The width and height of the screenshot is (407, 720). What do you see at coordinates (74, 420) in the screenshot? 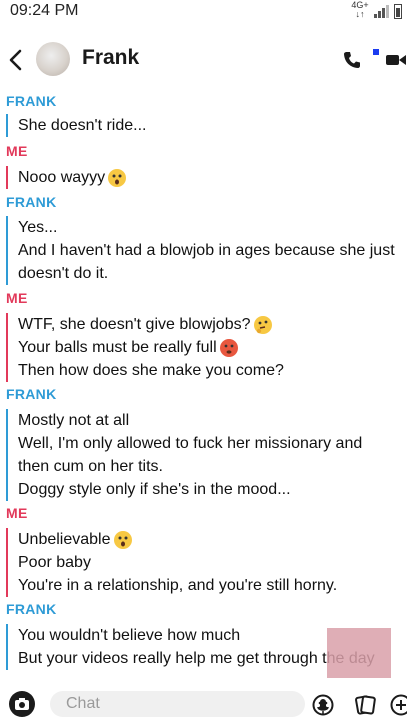
I see `message-text: Mostly not at all` at bounding box center [74, 420].